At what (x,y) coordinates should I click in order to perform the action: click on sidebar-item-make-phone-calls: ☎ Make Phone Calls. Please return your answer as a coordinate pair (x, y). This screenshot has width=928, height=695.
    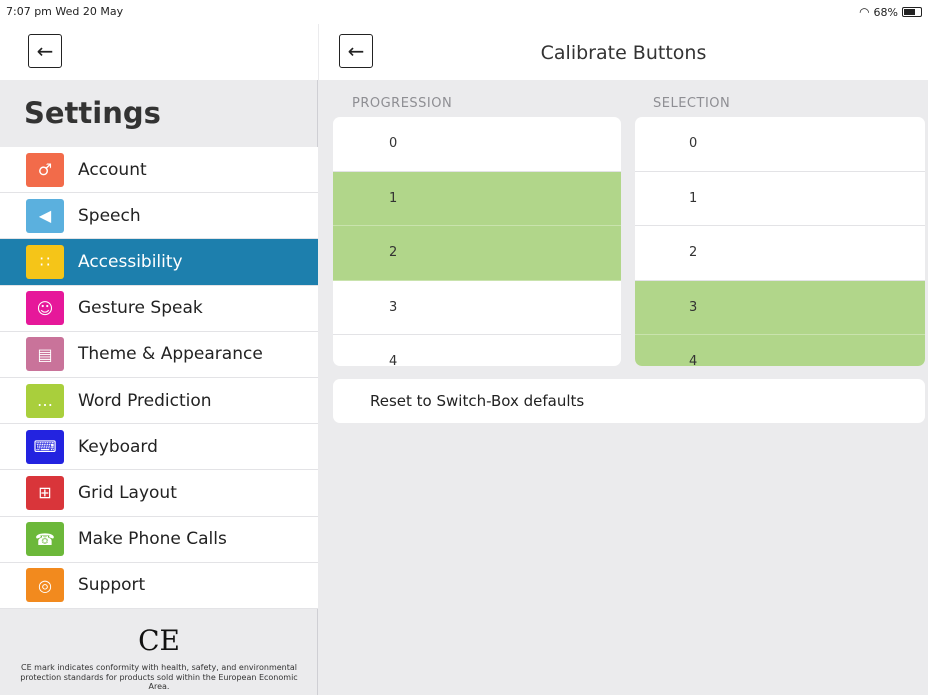
    Looking at the image, I should click on (159, 539).